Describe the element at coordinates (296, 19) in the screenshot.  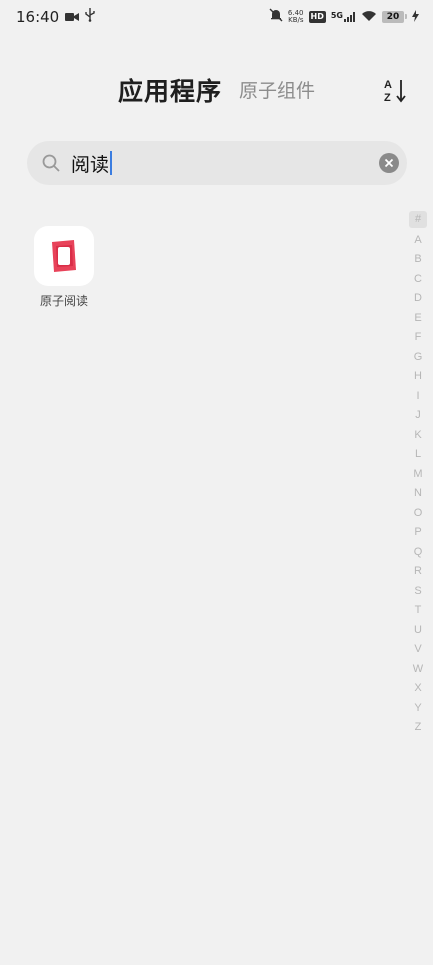
I see `net-speed-unit: KB/s` at that location.